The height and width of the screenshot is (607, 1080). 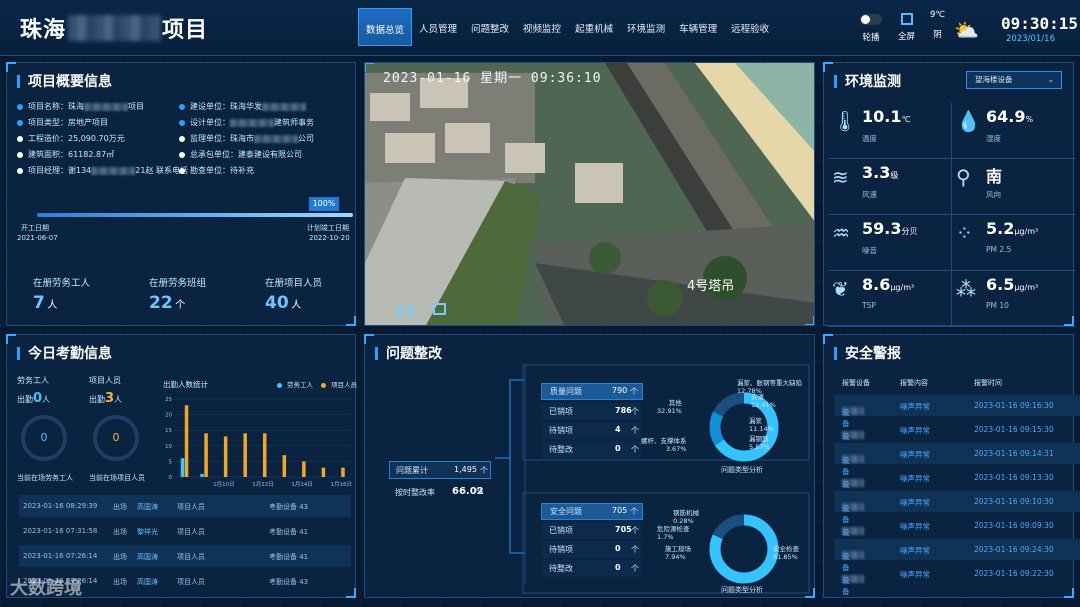 I want to click on noise-icon: ♒, so click(x=841, y=233).